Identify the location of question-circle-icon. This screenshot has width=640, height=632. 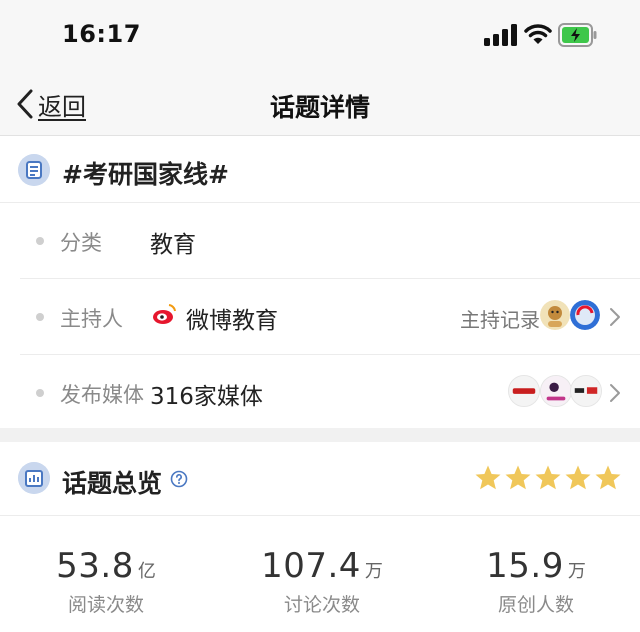
(179, 479).